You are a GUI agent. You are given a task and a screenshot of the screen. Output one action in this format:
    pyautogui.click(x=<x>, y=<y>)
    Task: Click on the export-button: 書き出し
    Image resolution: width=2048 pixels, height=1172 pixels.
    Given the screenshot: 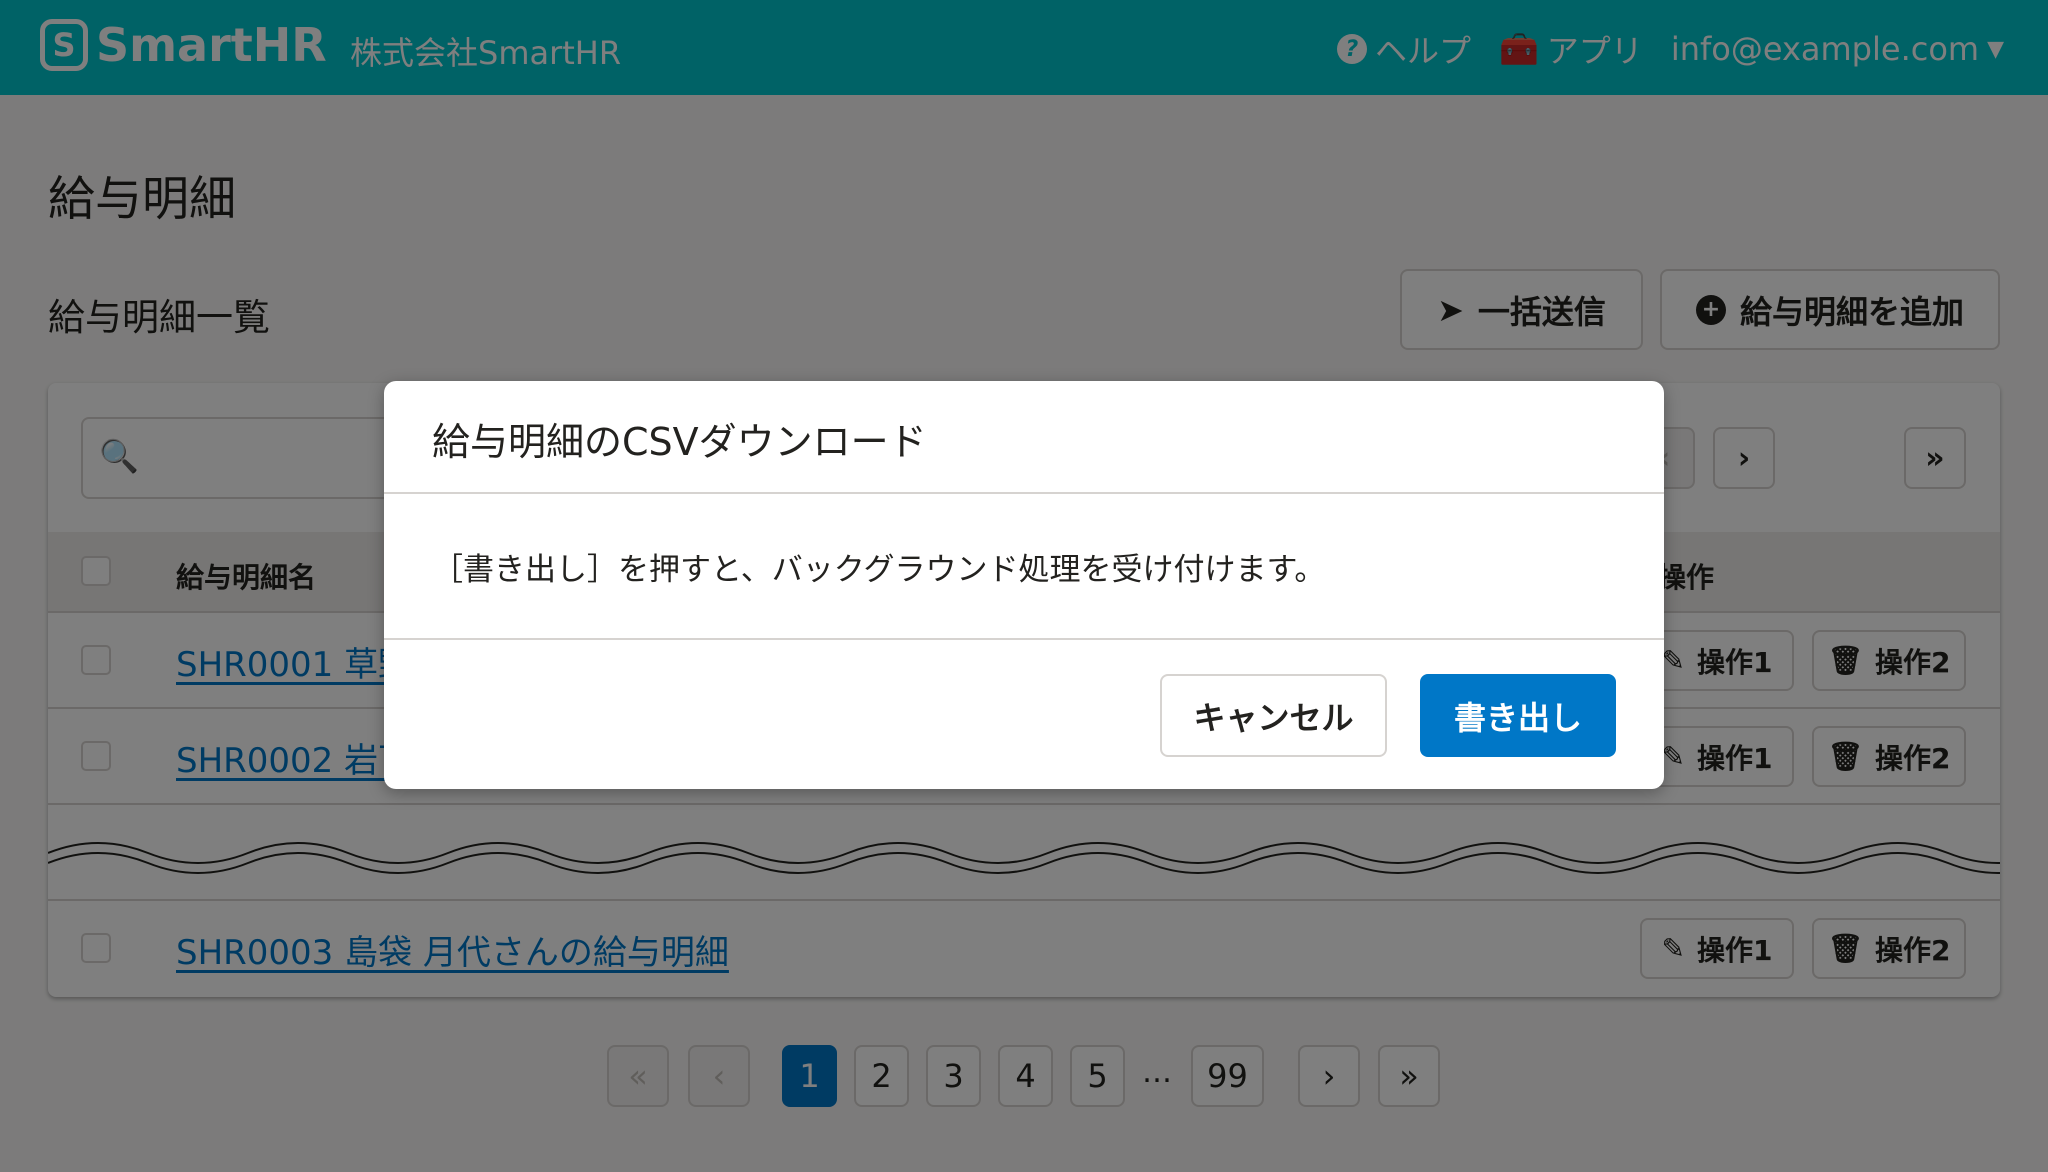 What is the action you would take?
    pyautogui.click(x=1518, y=715)
    